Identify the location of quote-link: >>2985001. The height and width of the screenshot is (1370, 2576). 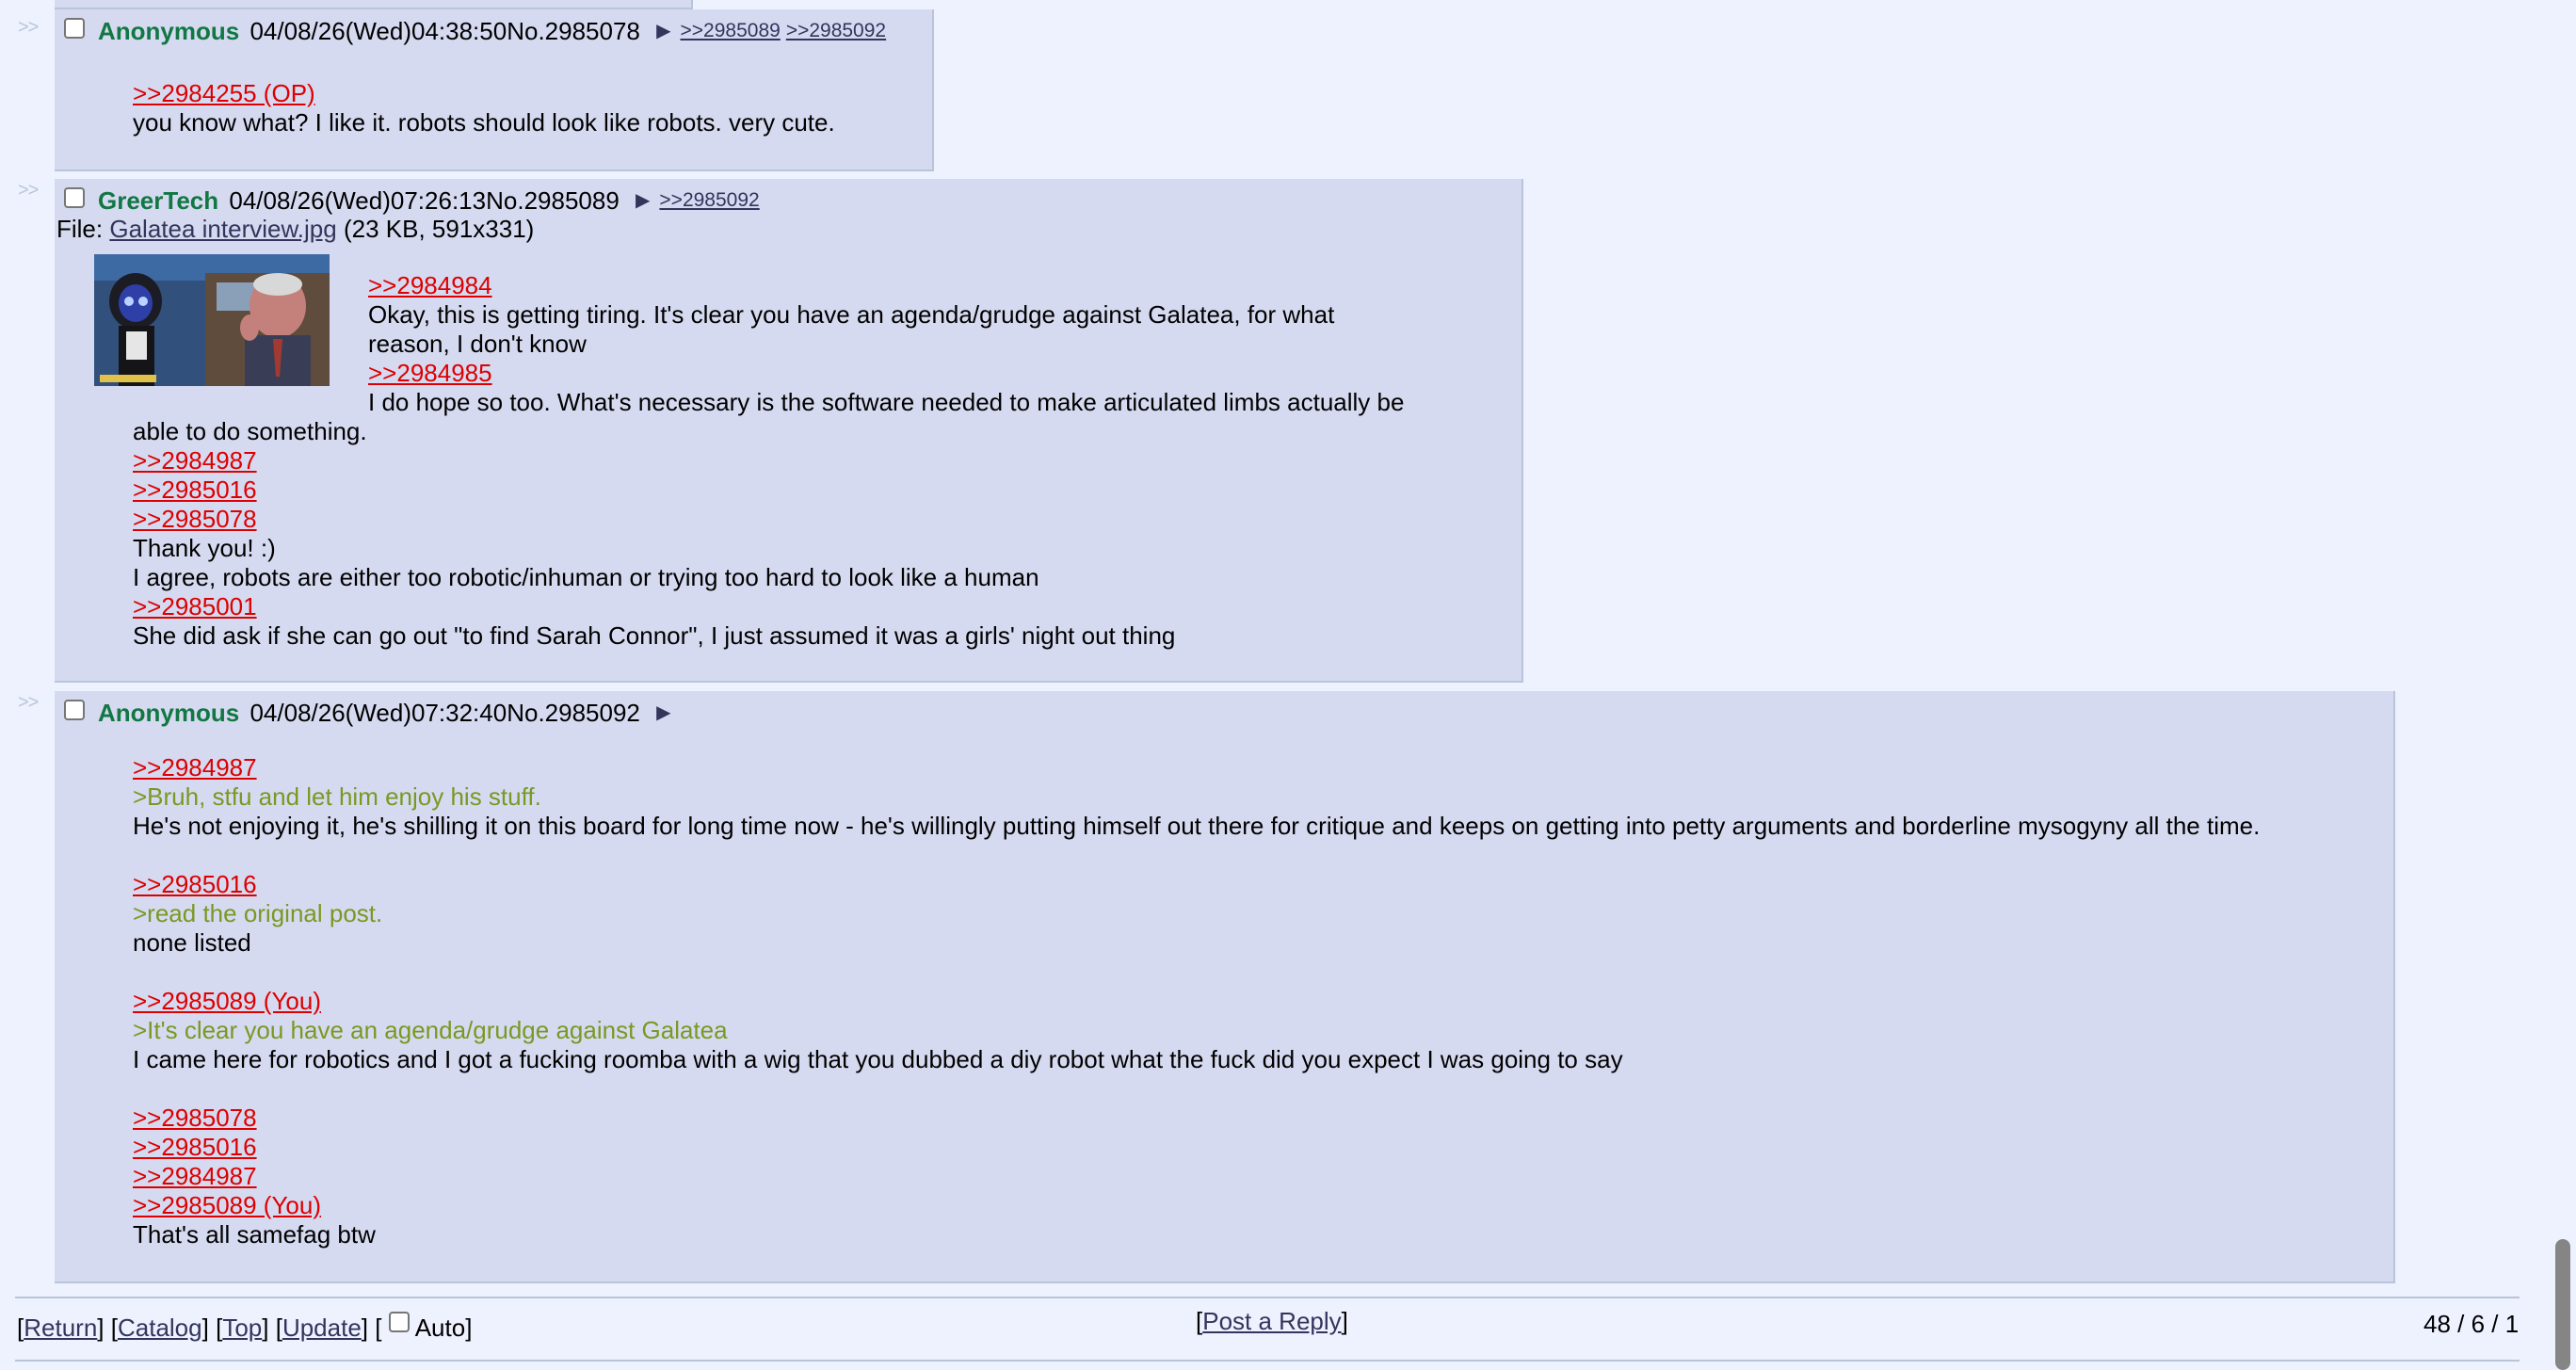
(654, 606).